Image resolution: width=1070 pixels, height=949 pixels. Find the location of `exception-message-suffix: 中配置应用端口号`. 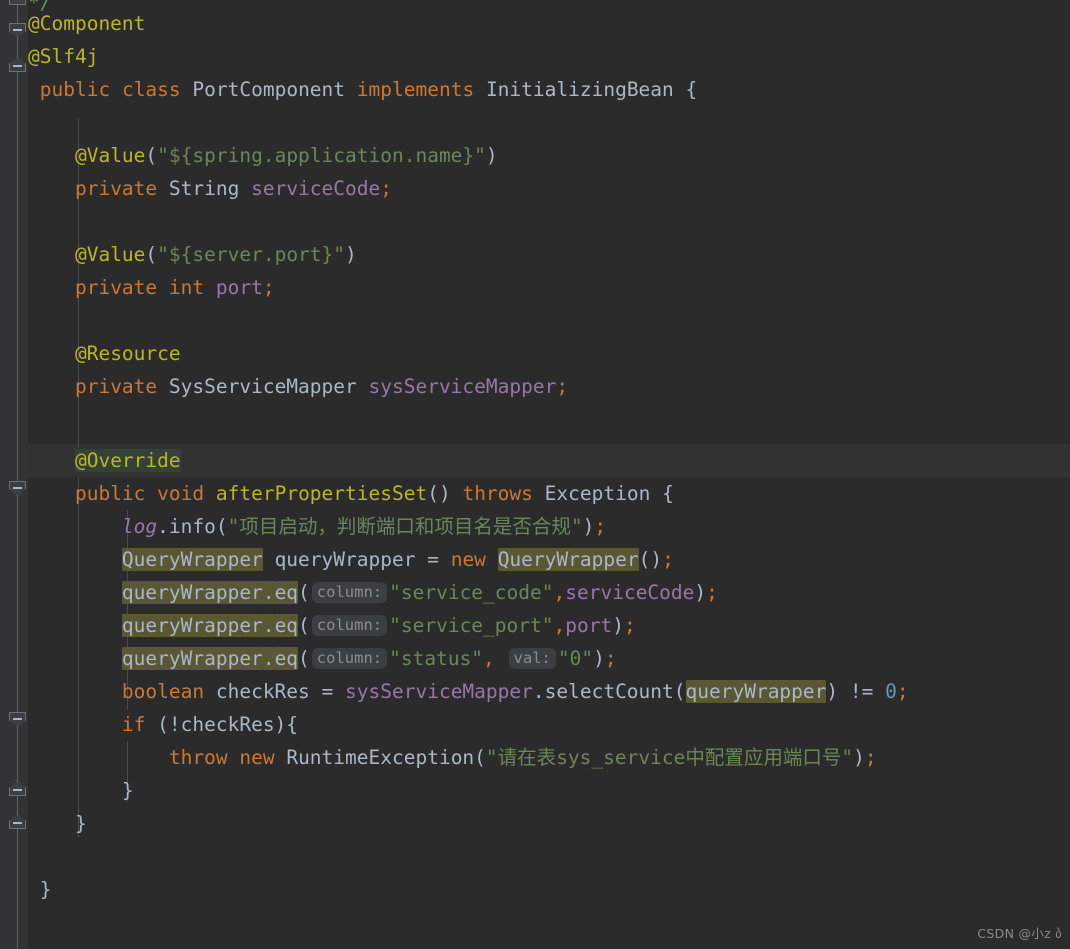

exception-message-suffix: 中配置应用端口号 is located at coordinates (763, 757).